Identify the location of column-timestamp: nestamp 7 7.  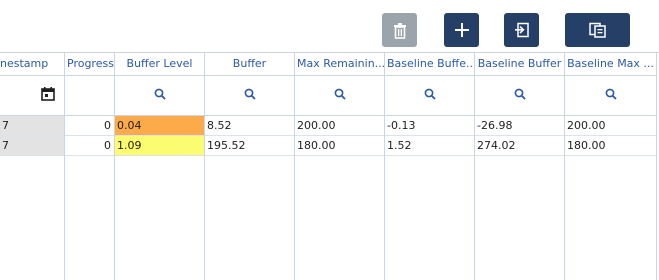
(32, 166).